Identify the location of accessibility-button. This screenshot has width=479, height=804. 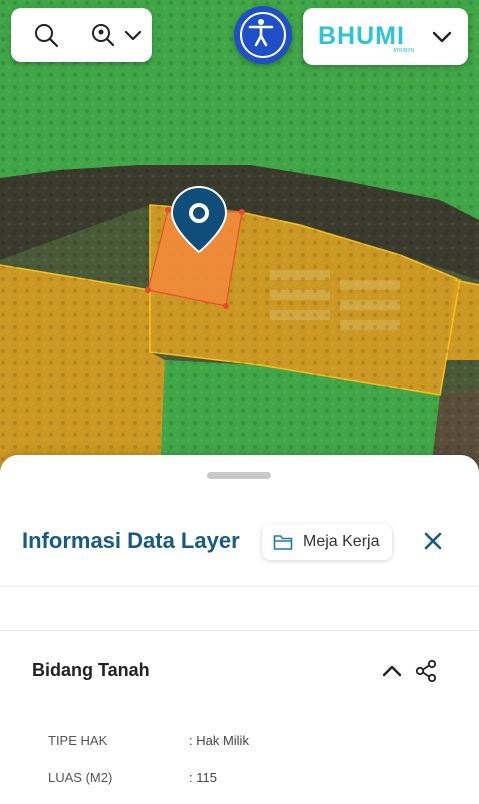
(263, 35).